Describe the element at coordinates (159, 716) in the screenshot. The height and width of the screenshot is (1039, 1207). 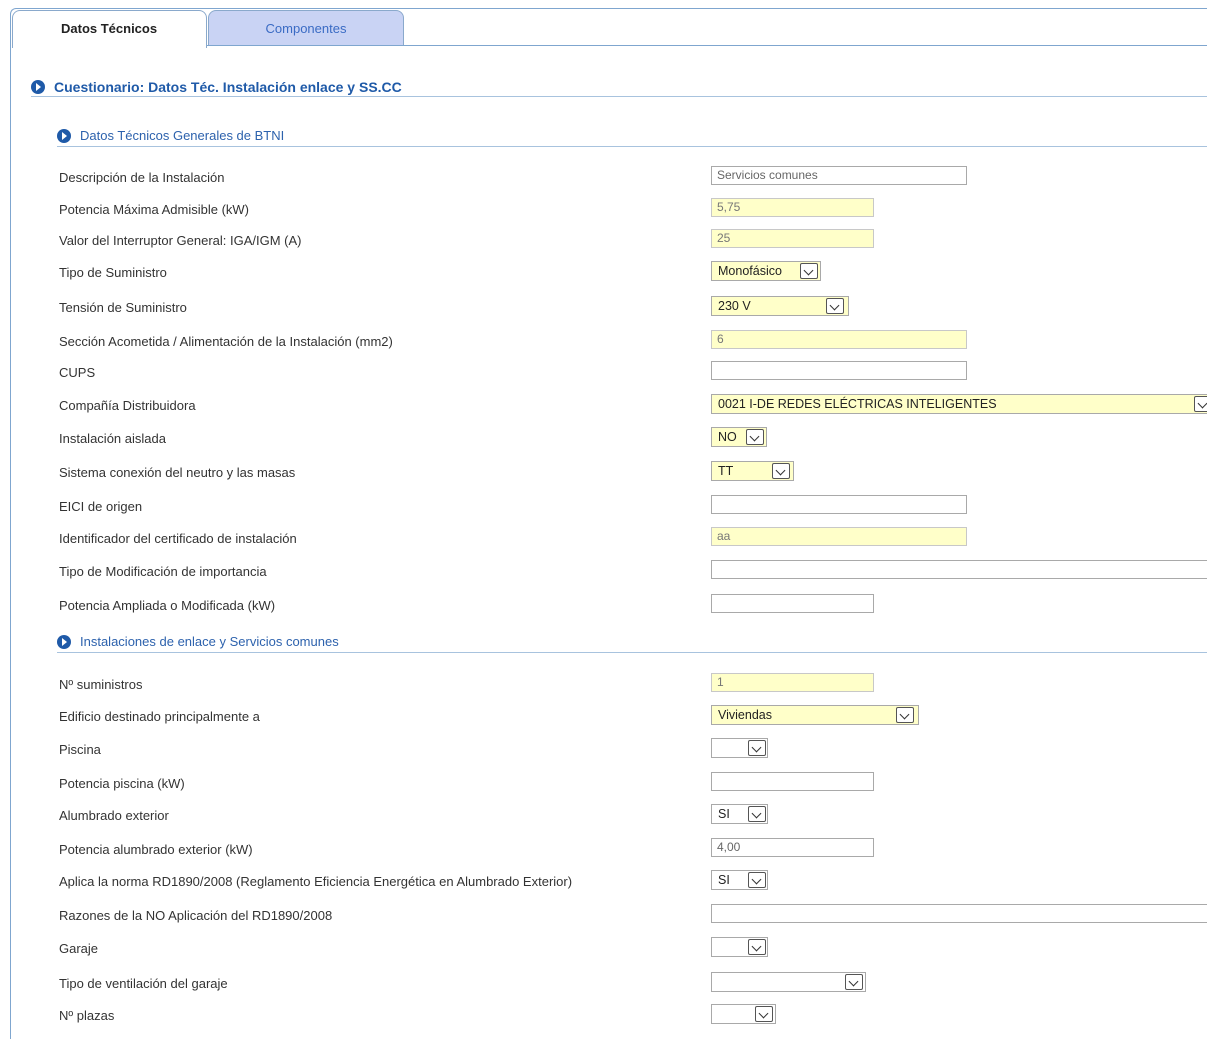
I see `field-label: Edificio destinado principalmente a` at that location.